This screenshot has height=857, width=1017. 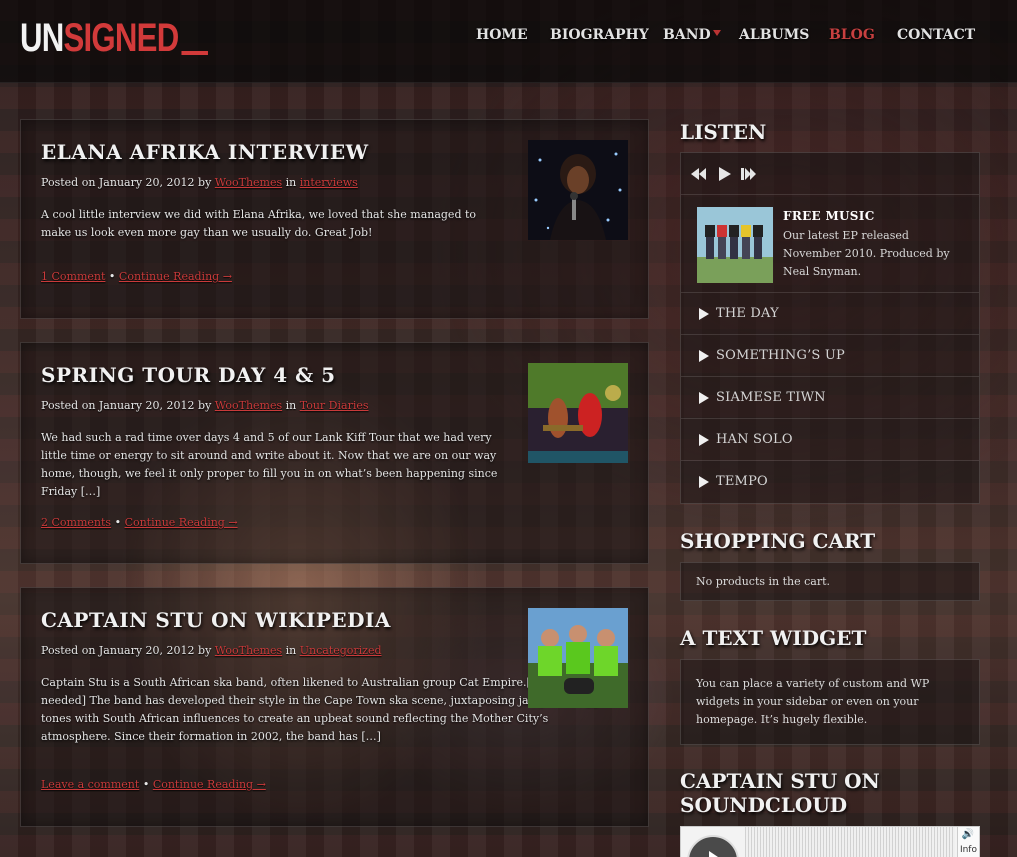 I want to click on listen-widget-title: LISTEN, so click(x=723, y=132).